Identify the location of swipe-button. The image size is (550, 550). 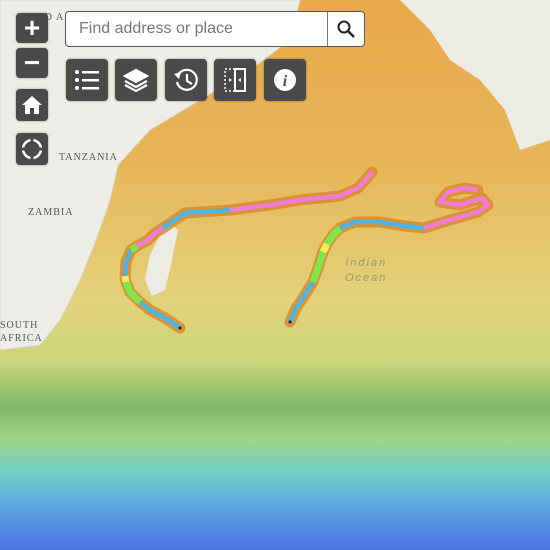
(235, 80).